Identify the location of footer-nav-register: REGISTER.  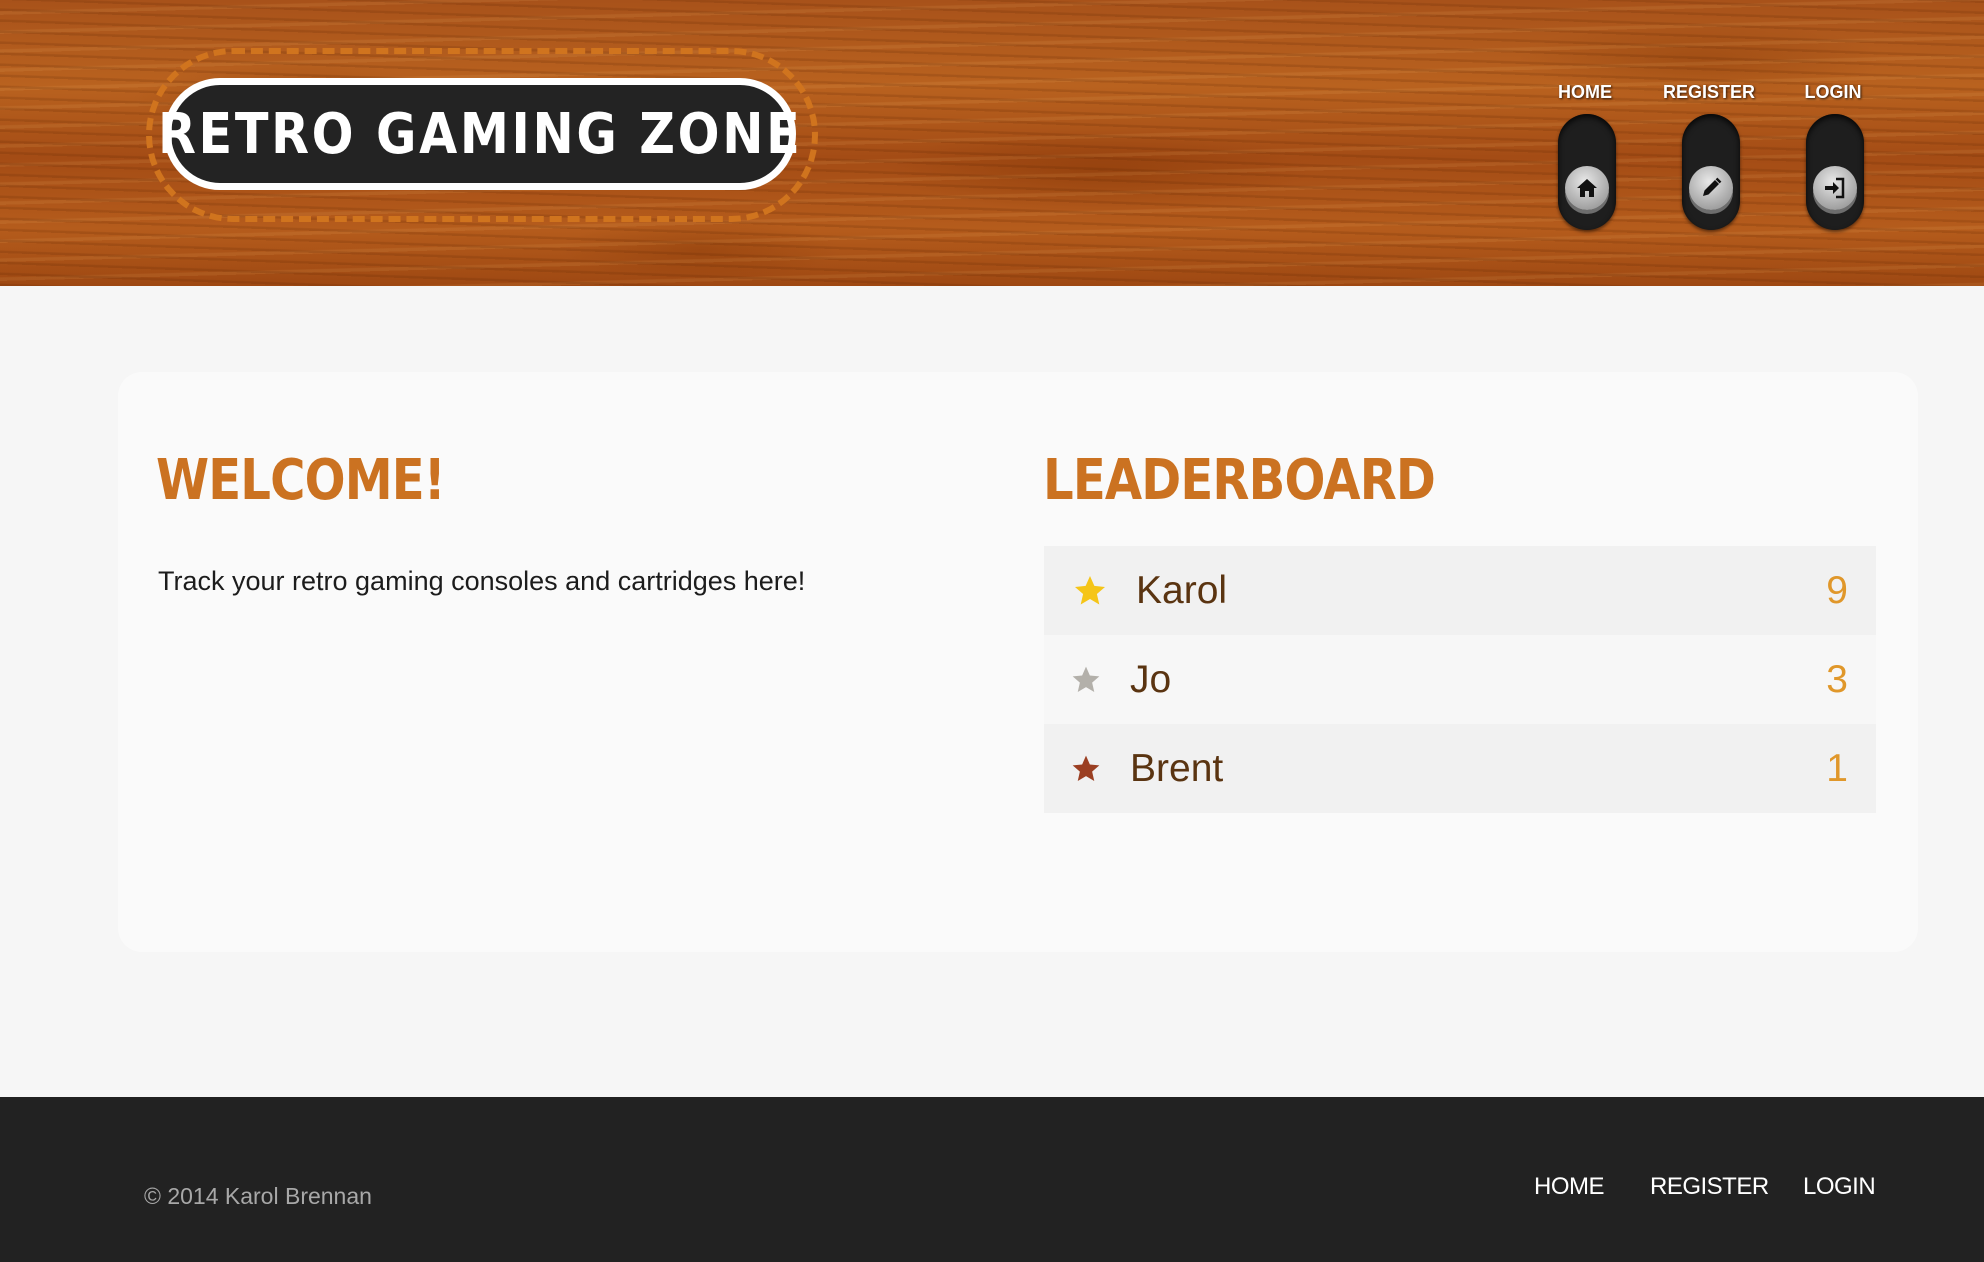
(1709, 1187).